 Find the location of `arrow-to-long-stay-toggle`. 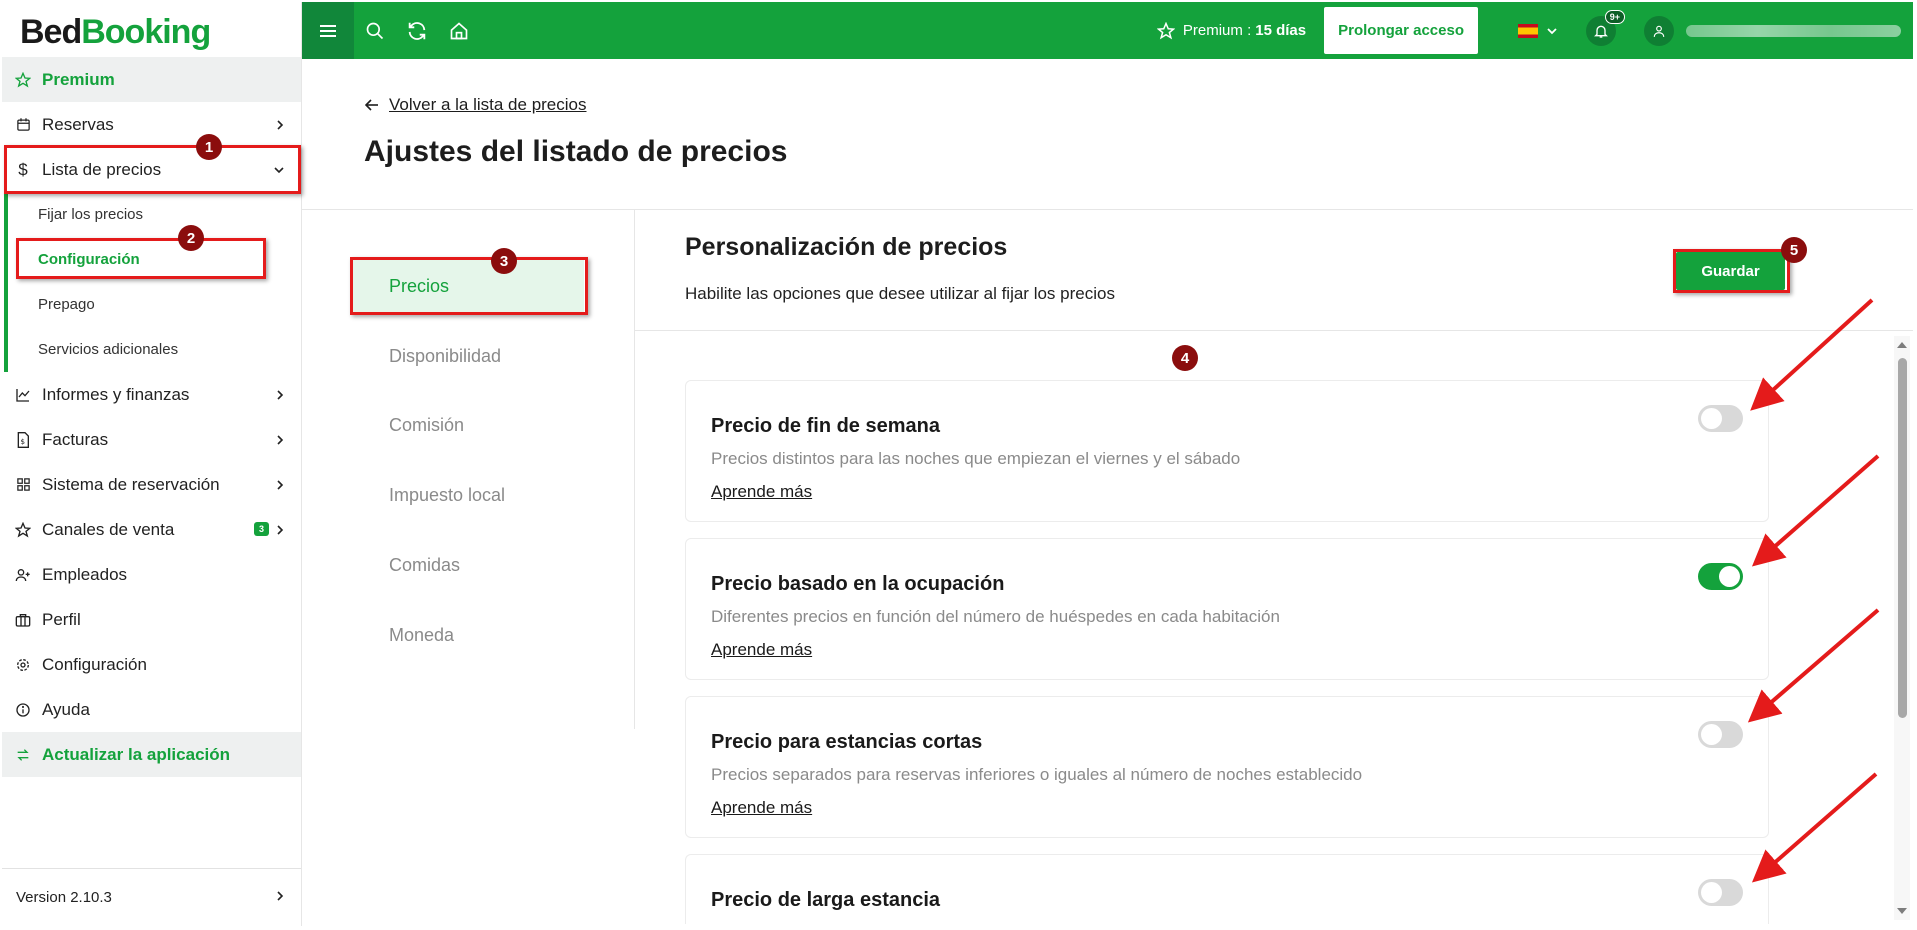

arrow-to-long-stay-toggle is located at coordinates (1814, 827).